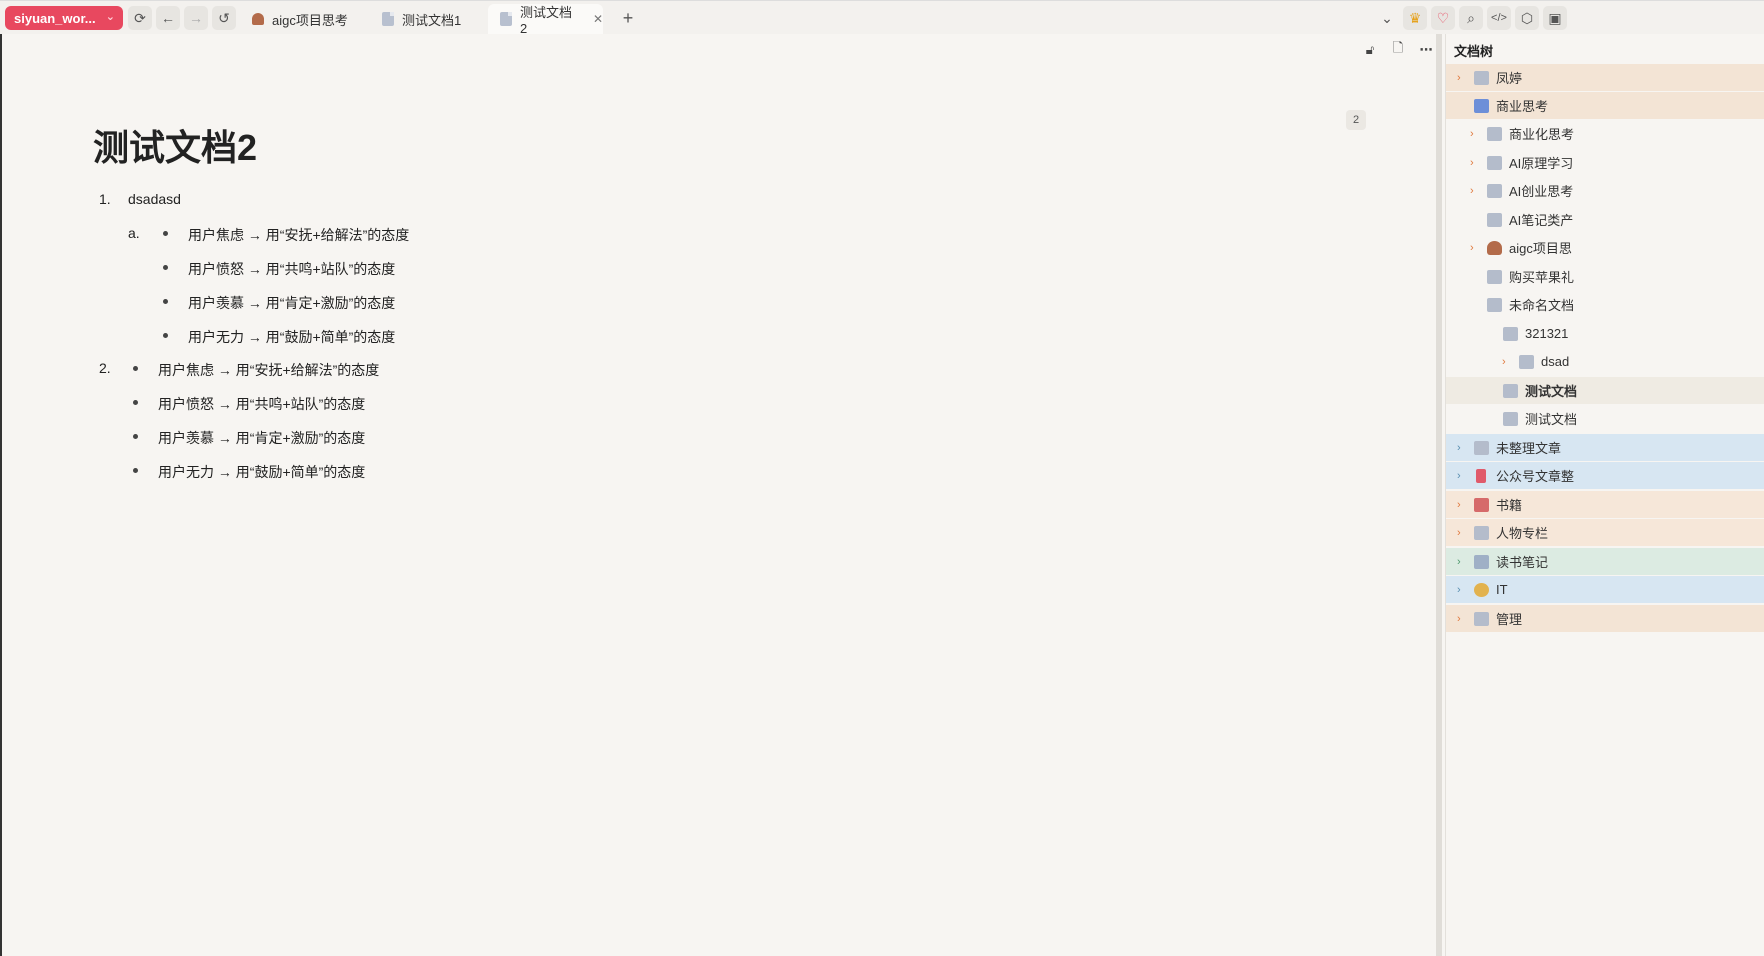  I want to click on tree-item: 购买苹果礼, so click(1605, 276).